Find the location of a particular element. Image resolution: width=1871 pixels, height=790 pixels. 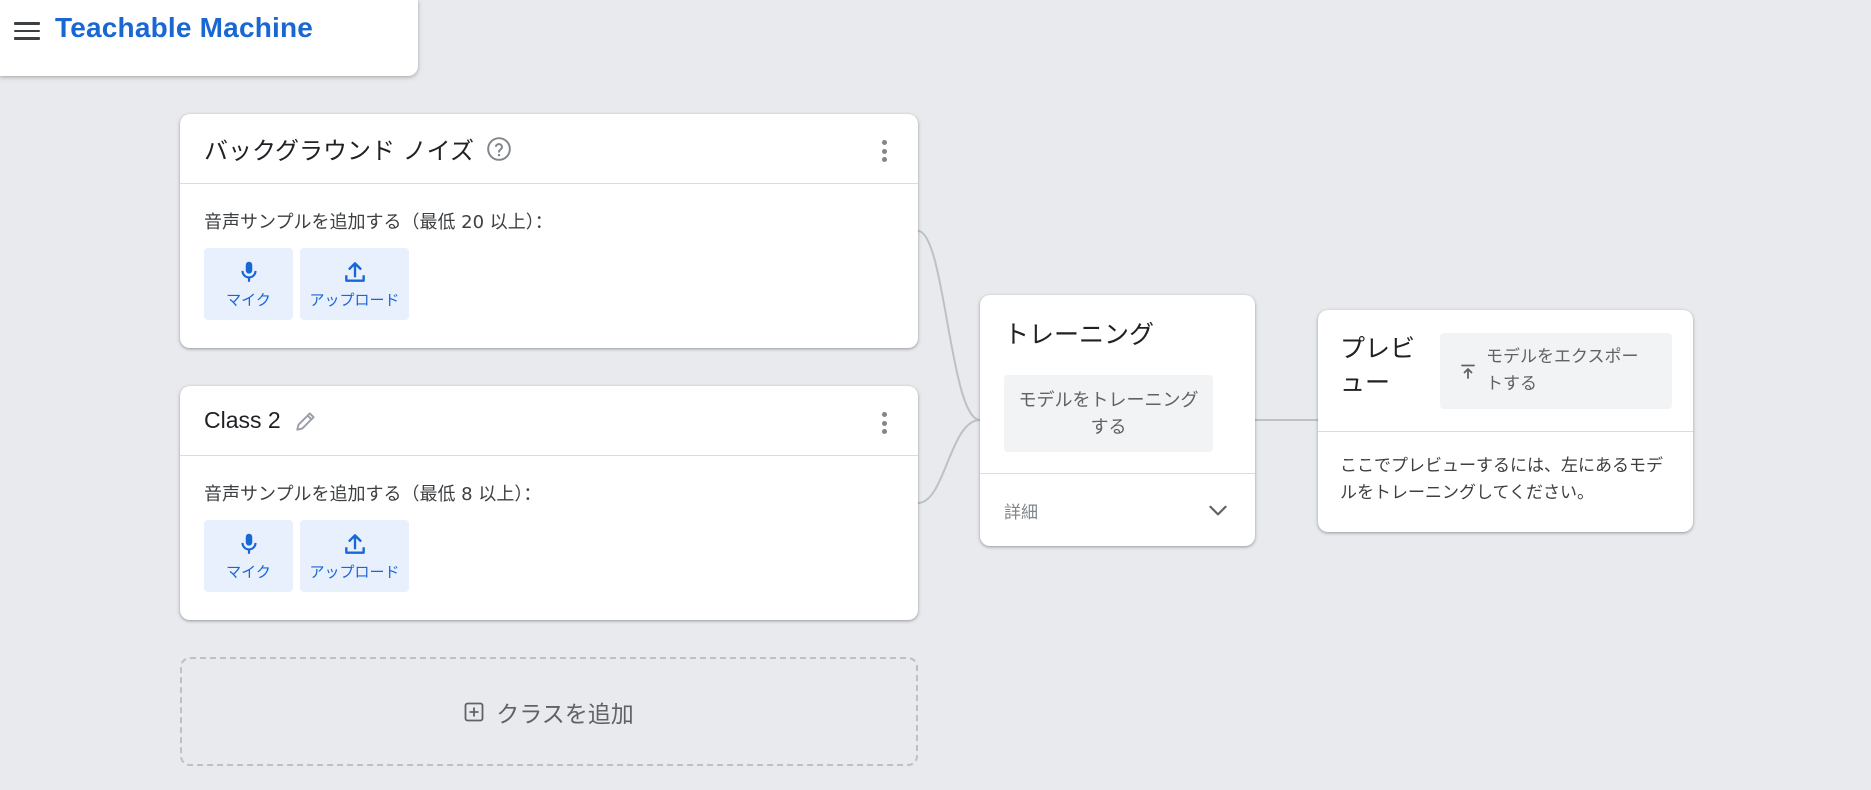

preview-message: ここでプレビューするには、左にあるモデルをトレーニングしてください。 is located at coordinates (1501, 479).